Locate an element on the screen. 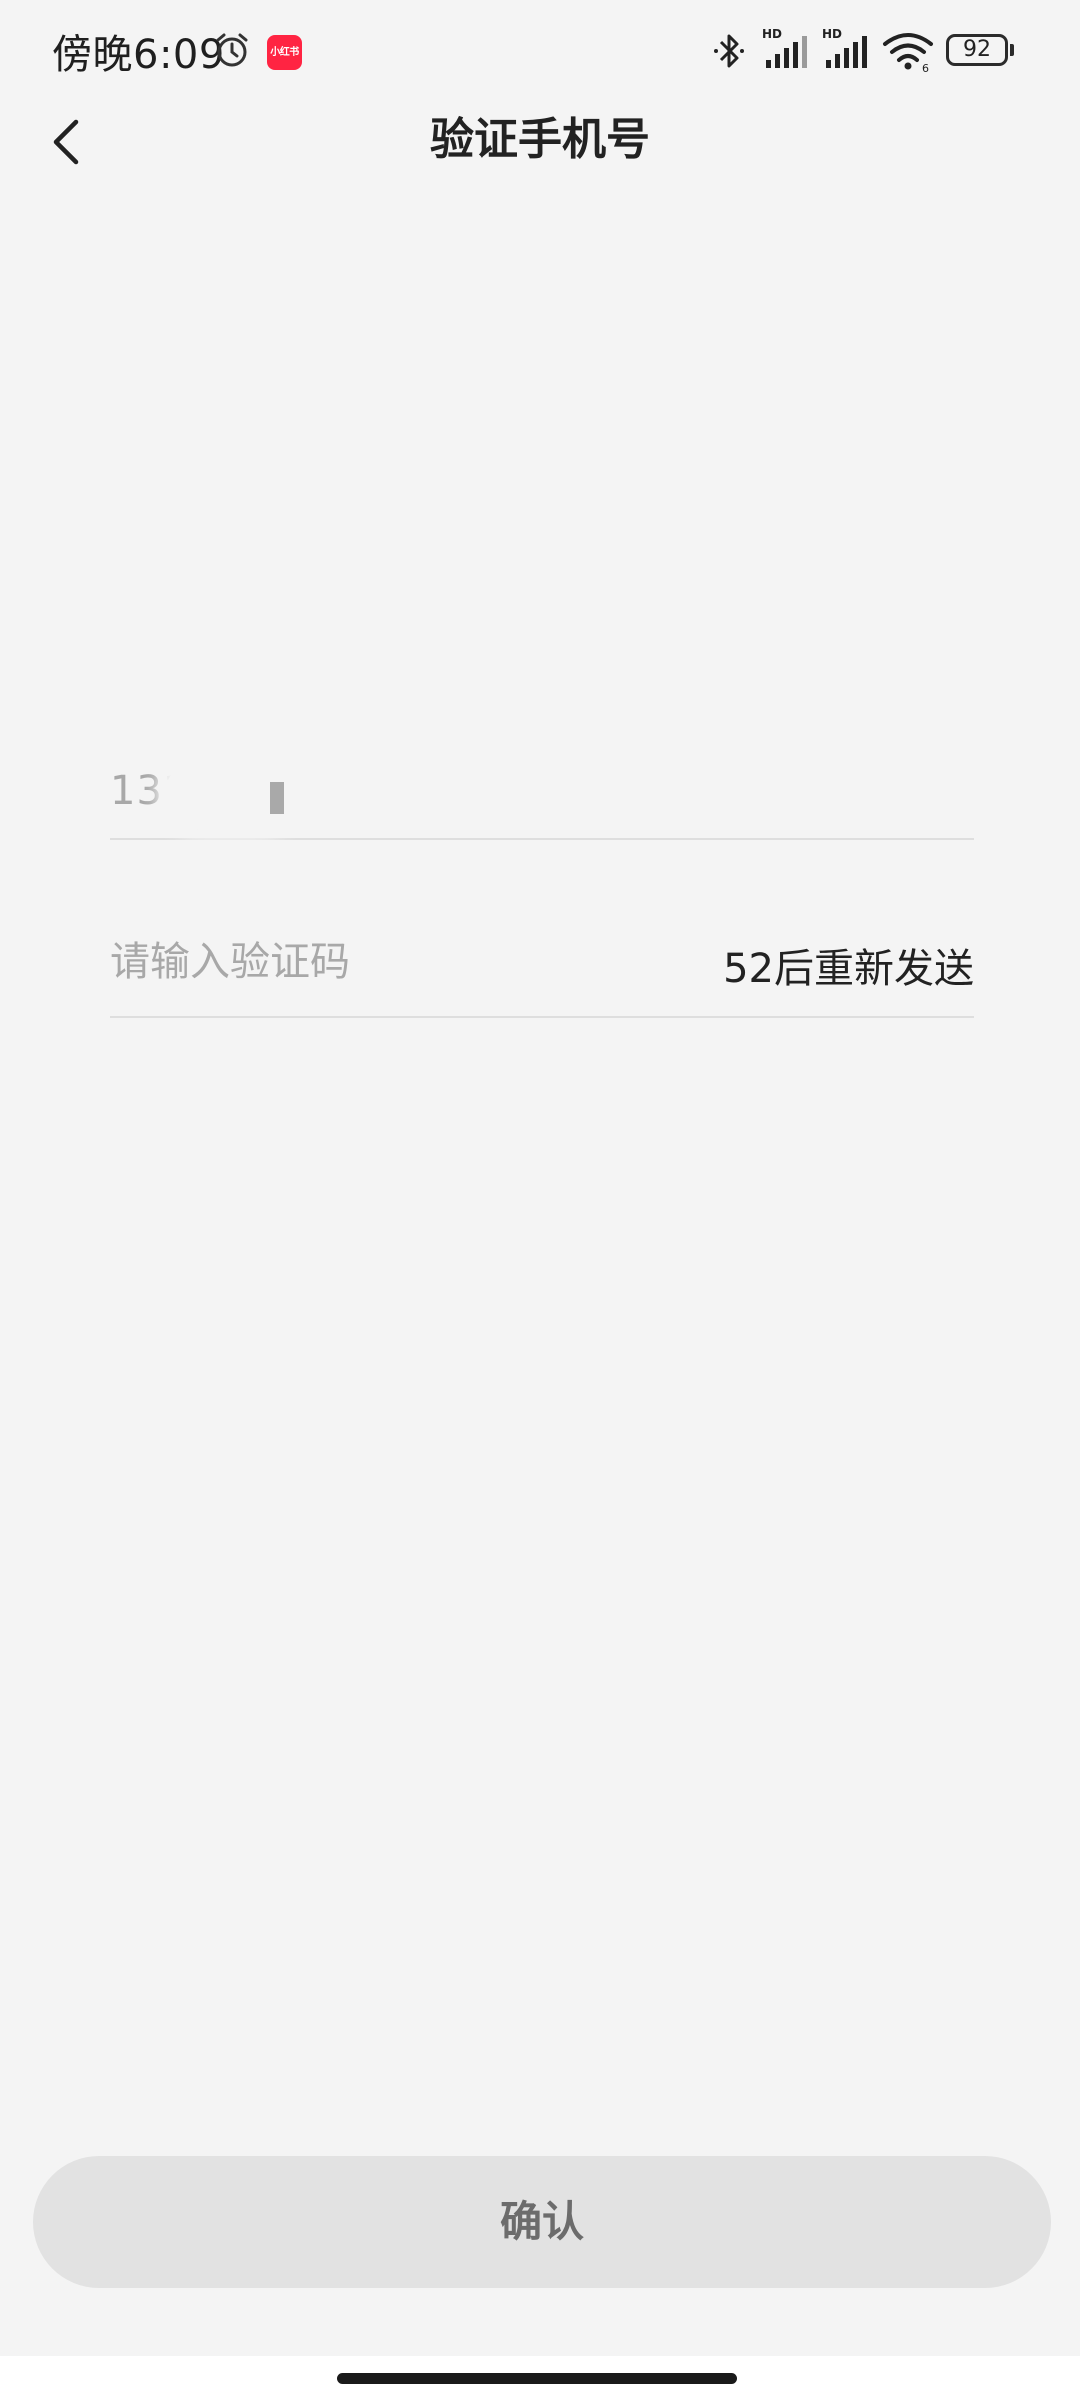 The width and height of the screenshot is (1080, 2400). alarm-icon is located at coordinates (232, 50).